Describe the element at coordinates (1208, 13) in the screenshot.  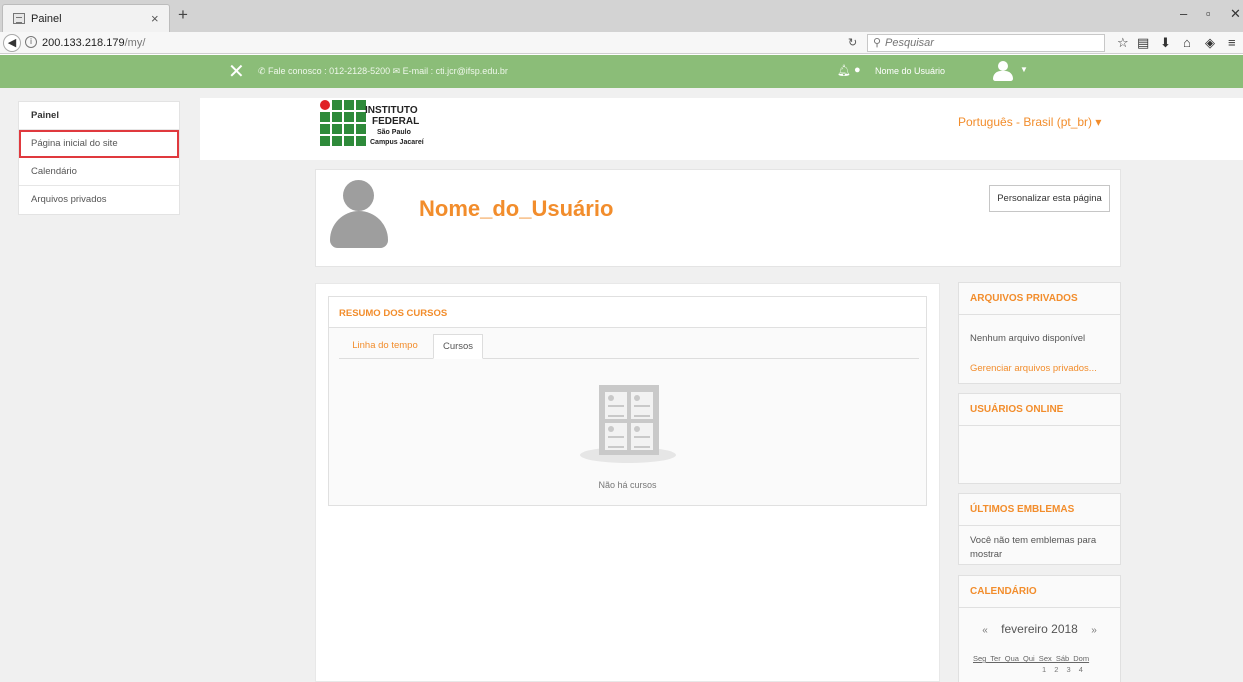
I see `maximize-icon: ▫` at that location.